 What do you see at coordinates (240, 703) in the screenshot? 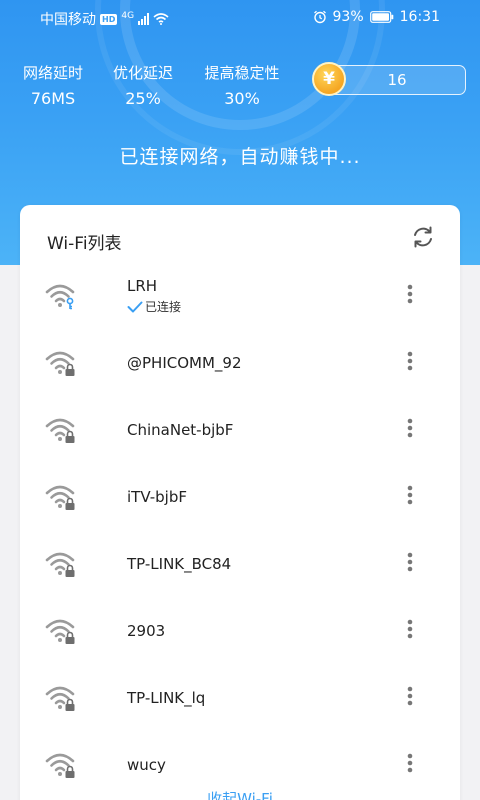
I see `wifi-network-row: TP-LINK_lq` at bounding box center [240, 703].